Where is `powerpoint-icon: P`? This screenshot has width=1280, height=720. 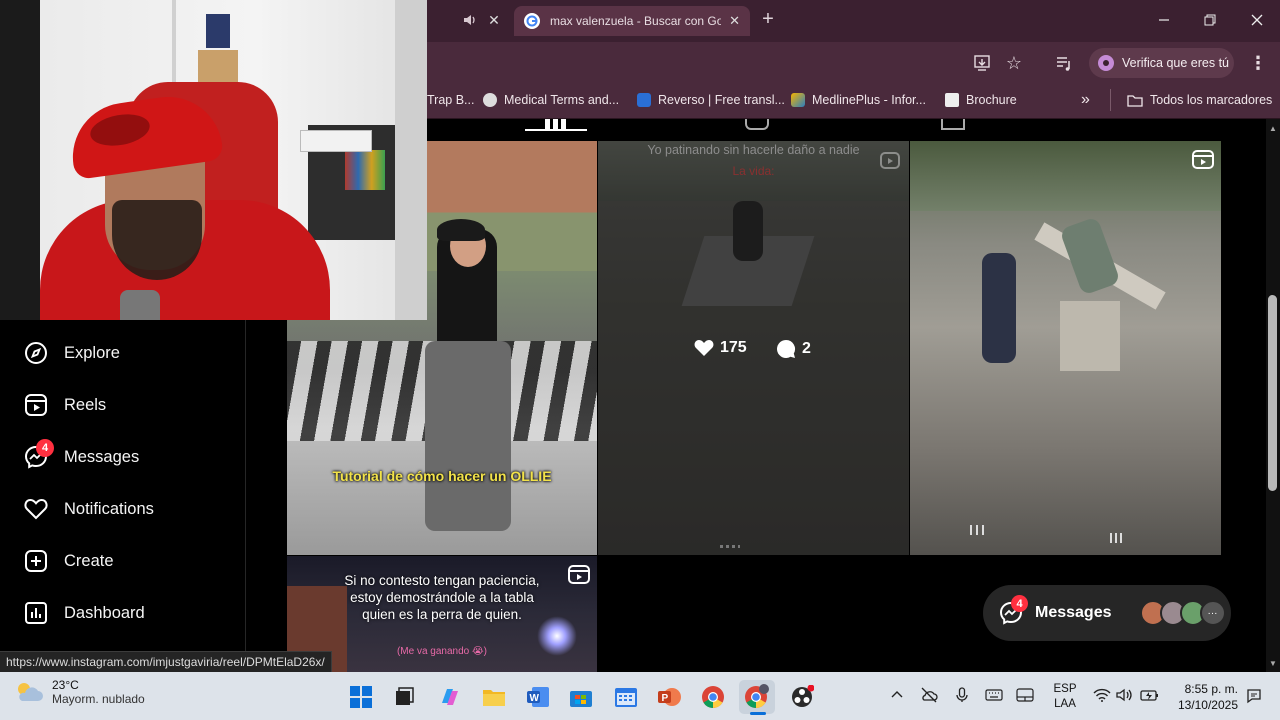
powerpoint-icon: P is located at coordinates (669, 697).